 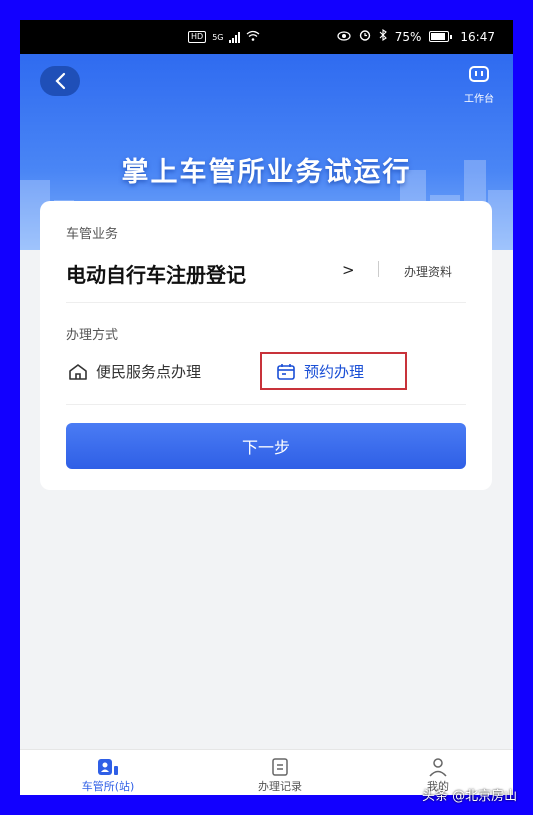 I want to click on battery-icon, so click(x=441, y=36).